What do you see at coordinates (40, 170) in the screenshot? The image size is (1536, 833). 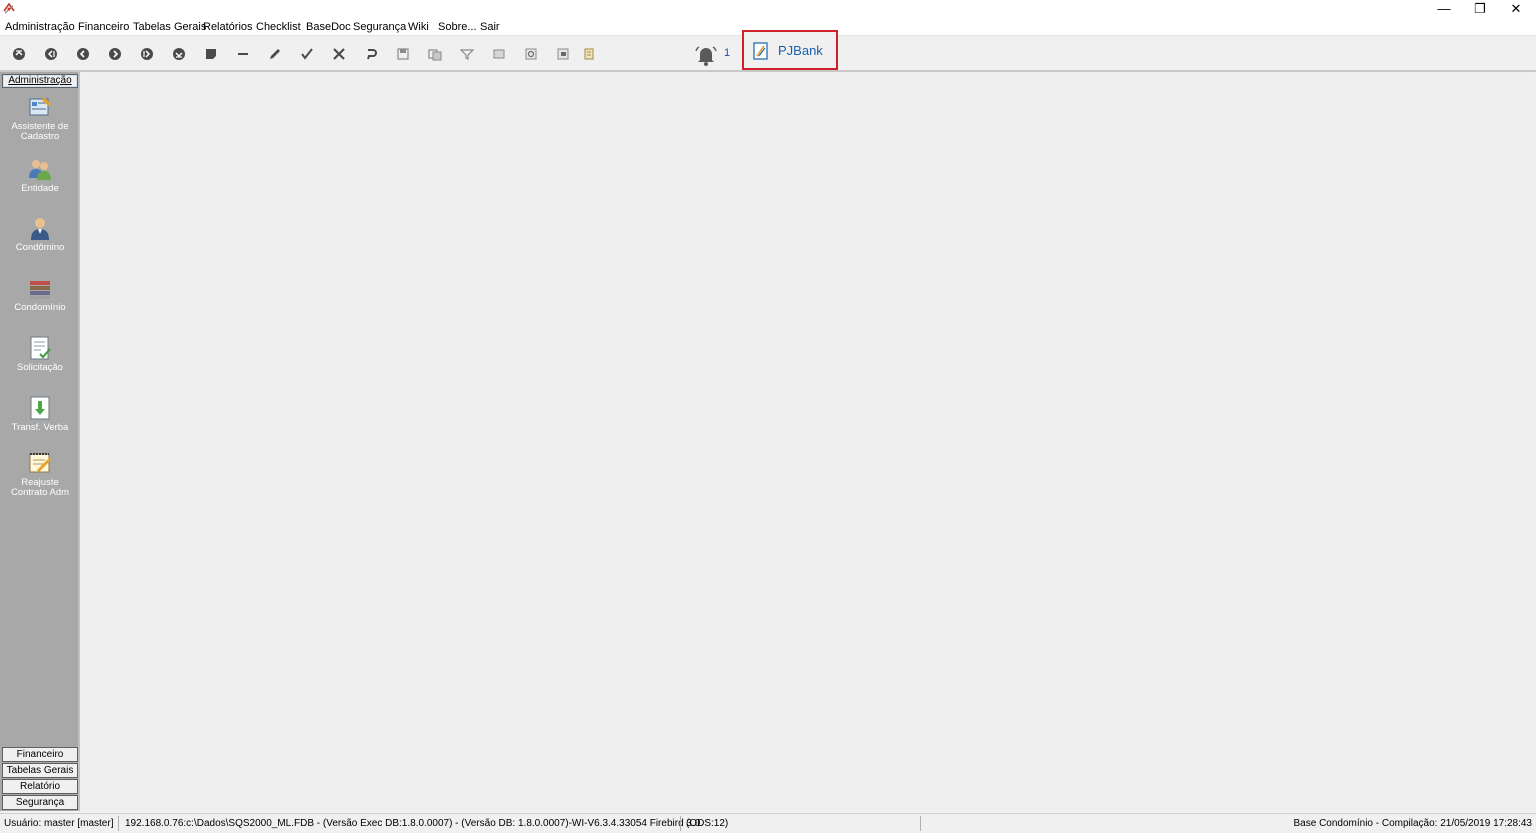 I see `entity-icon` at bounding box center [40, 170].